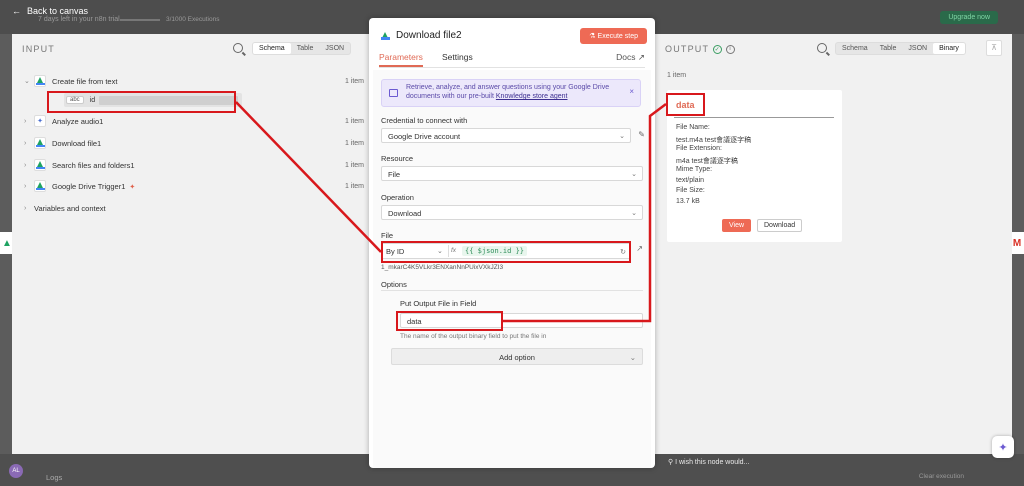  What do you see at coordinates (132, 187) in the screenshot?
I see `trigger-icon: ✦` at bounding box center [132, 187].